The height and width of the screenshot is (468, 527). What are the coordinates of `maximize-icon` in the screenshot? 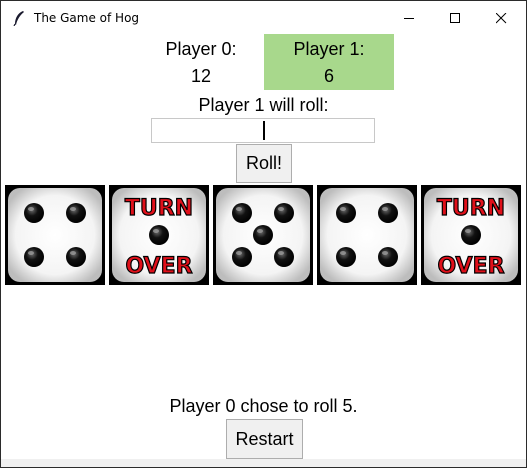 It's located at (455, 18).